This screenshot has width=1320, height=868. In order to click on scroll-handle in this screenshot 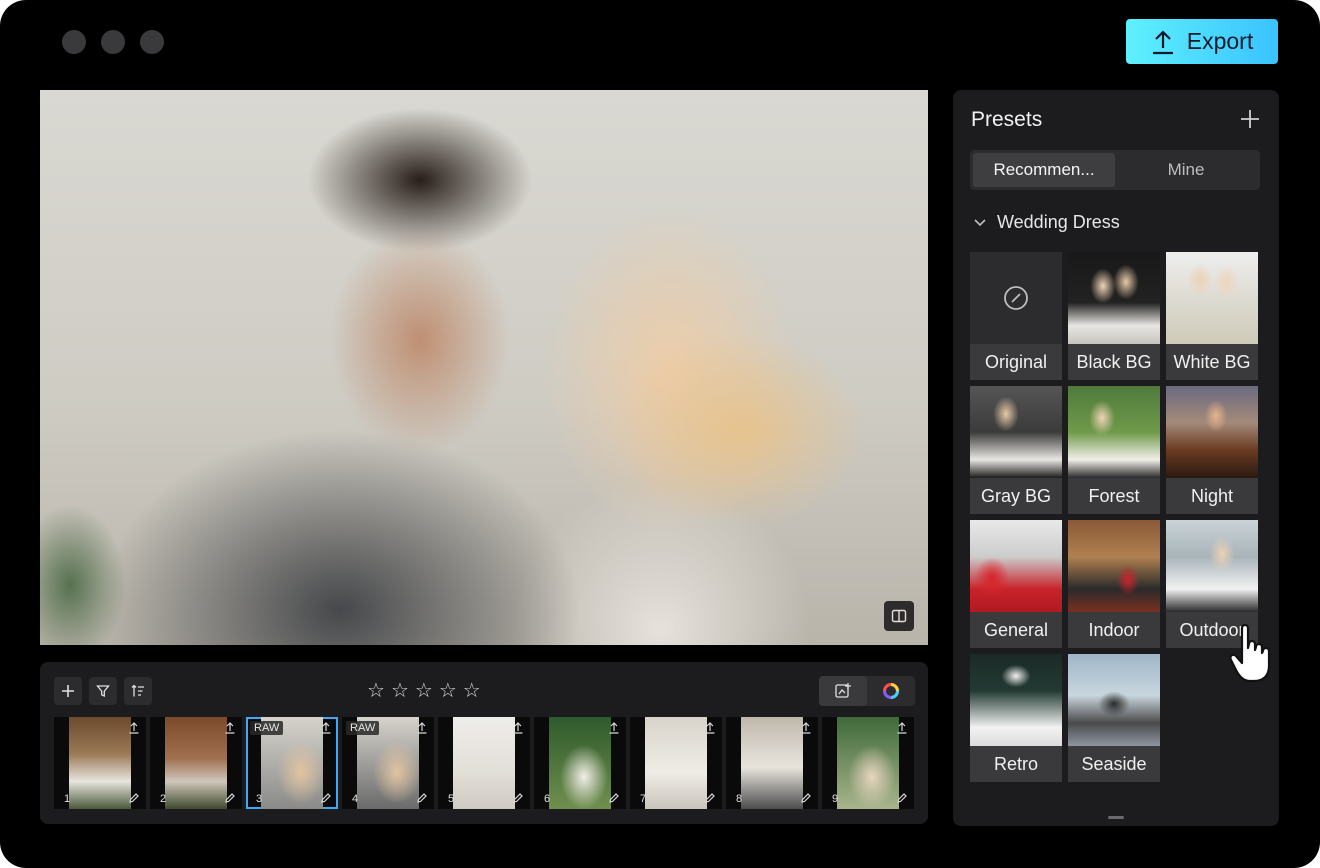, I will do `click(1116, 817)`.